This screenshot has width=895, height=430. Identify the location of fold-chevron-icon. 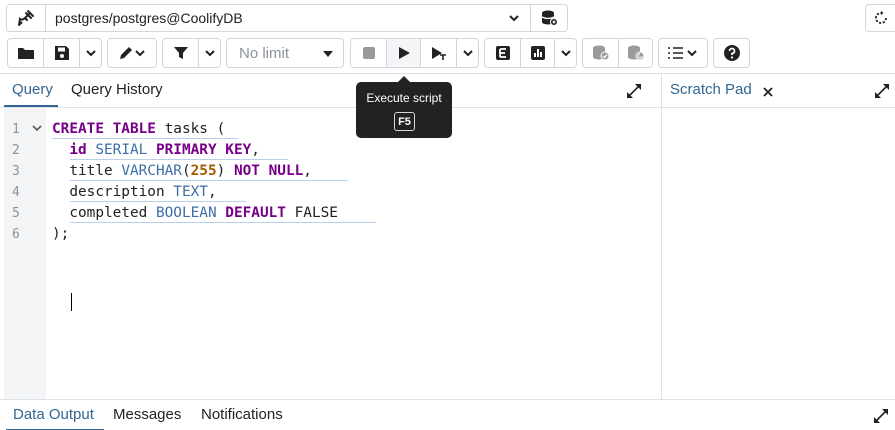
(37, 128).